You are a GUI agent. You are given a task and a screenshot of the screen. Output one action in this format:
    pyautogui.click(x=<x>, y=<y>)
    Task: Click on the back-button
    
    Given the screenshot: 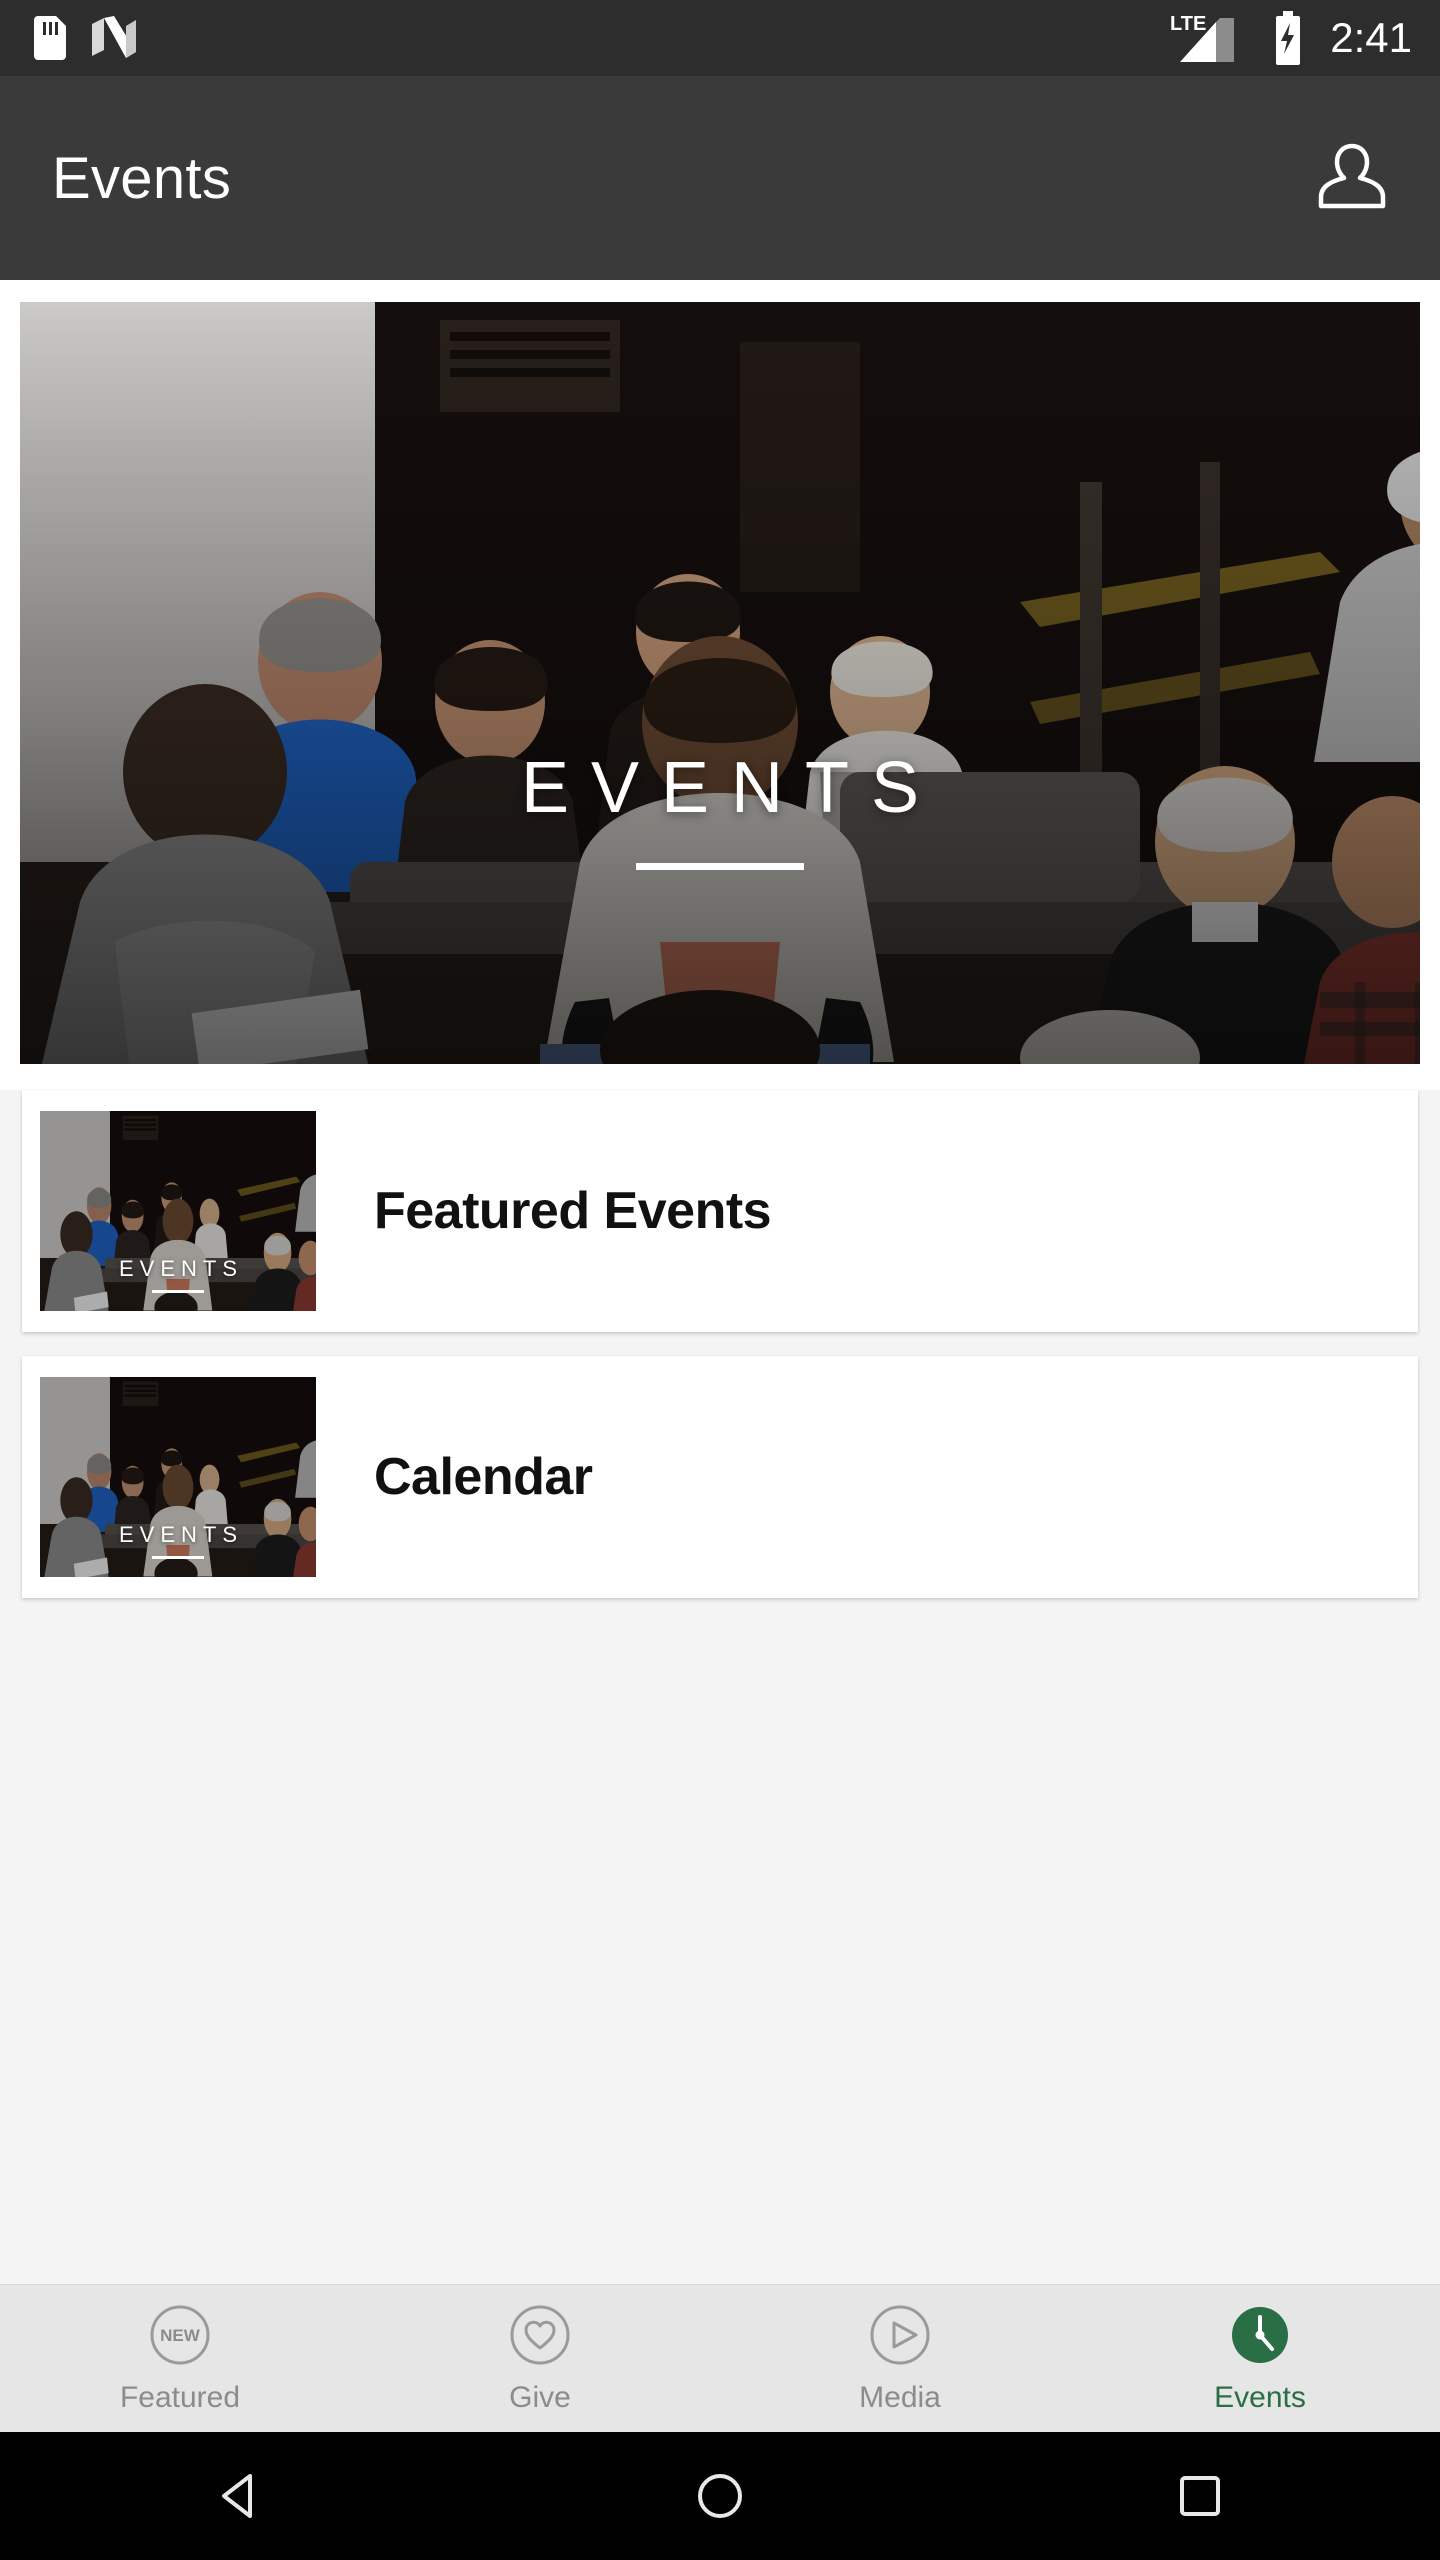 What is the action you would take?
    pyautogui.click(x=240, y=2496)
    